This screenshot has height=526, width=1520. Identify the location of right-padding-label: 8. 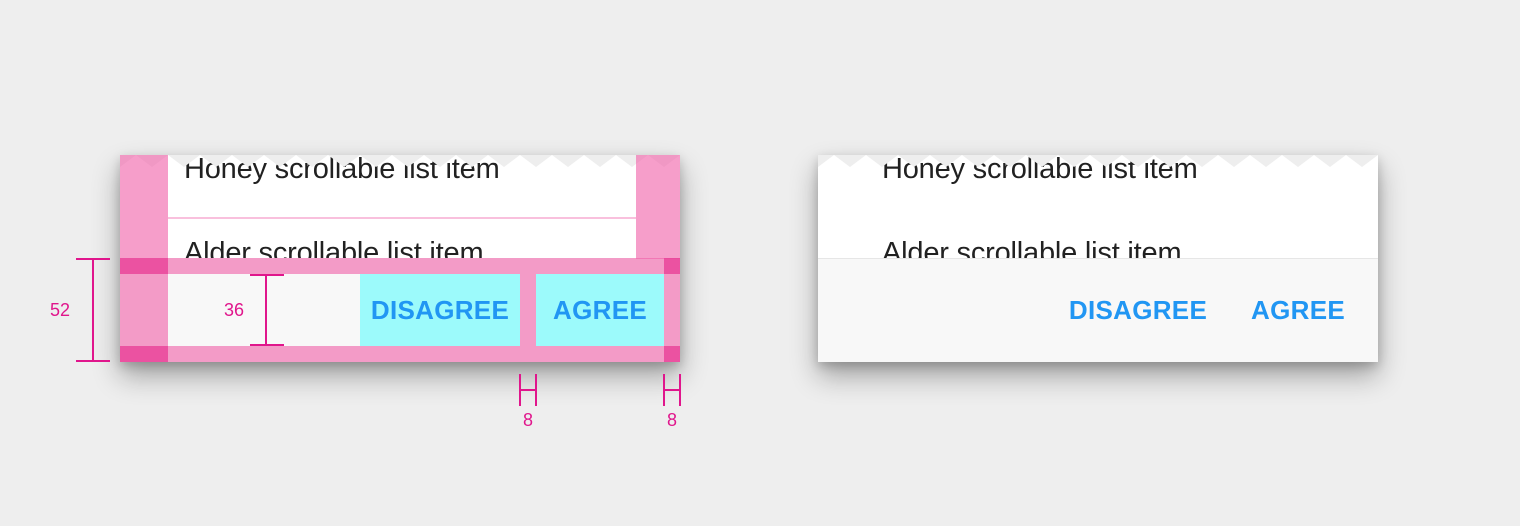
(672, 420).